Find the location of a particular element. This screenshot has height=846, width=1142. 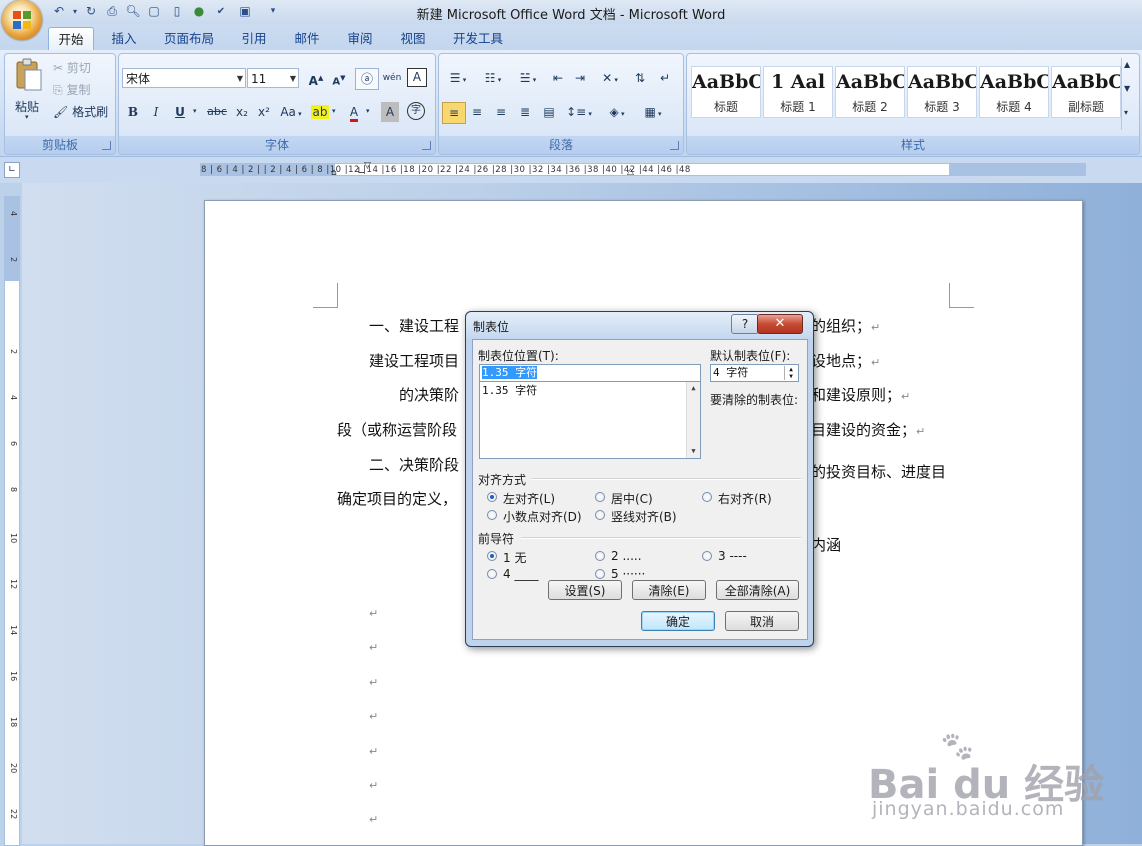

ok-button: 确定 is located at coordinates (678, 621).